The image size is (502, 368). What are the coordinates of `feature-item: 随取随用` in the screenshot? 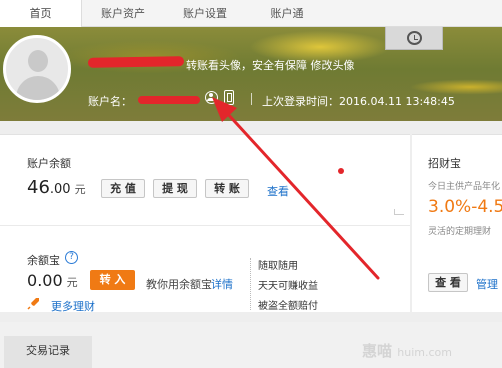 It's located at (278, 266).